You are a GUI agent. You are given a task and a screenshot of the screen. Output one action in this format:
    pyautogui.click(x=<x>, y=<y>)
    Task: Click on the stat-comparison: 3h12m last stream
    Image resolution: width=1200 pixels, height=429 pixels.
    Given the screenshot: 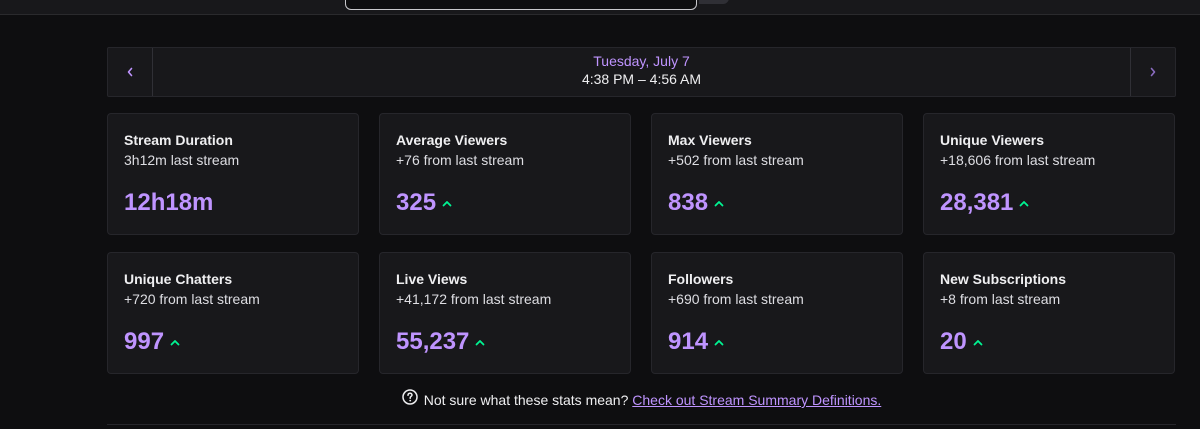 What is the action you would take?
    pyautogui.click(x=182, y=160)
    